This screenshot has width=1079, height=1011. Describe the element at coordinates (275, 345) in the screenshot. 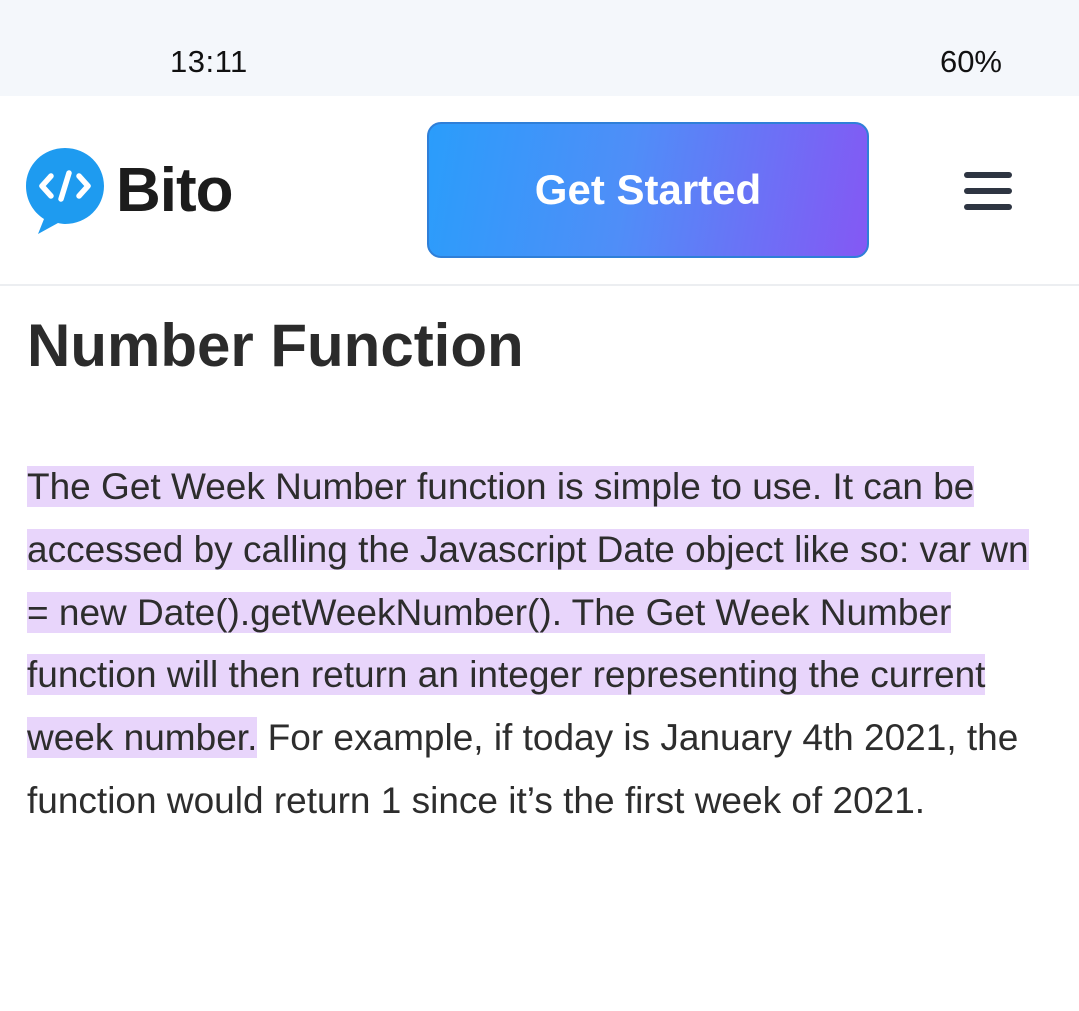

I see `page-title: Number Function` at that location.